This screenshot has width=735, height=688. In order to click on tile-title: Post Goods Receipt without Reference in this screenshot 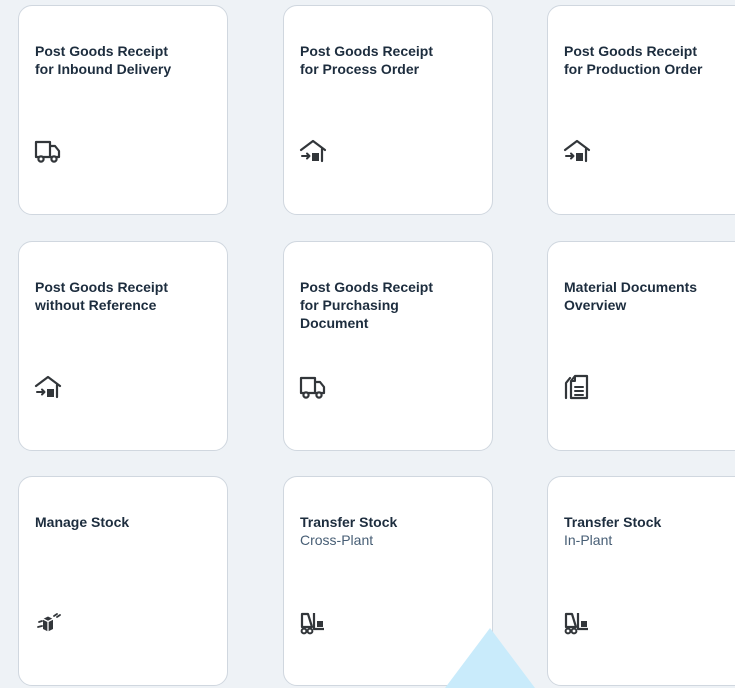, I will do `click(102, 296)`.